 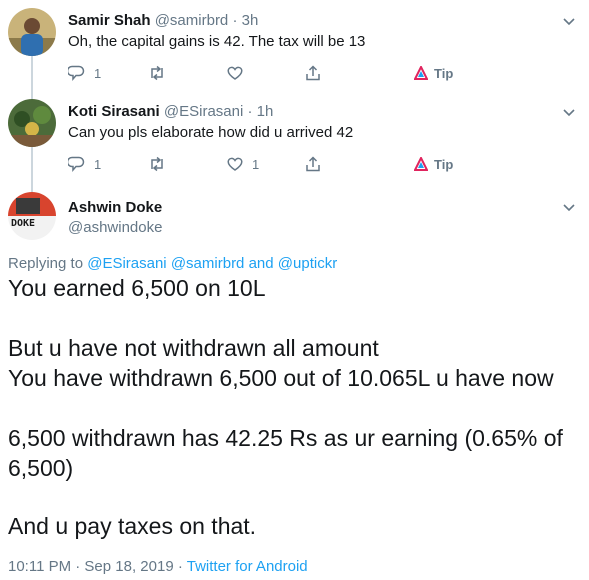 I want to click on replying-prefix: Replying to, so click(x=46, y=263).